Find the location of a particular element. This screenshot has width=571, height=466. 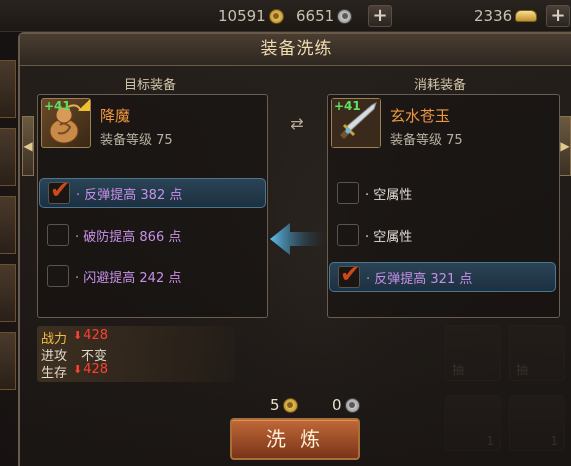

target-label: 目标装备 is located at coordinates (150, 85).